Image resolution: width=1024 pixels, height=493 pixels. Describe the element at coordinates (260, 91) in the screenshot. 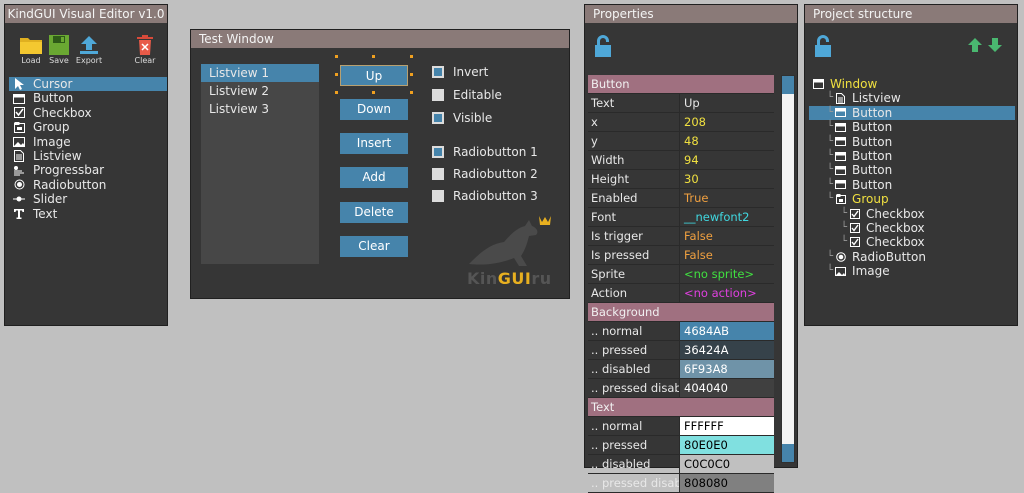

I see `listview-item: Listview 2` at that location.